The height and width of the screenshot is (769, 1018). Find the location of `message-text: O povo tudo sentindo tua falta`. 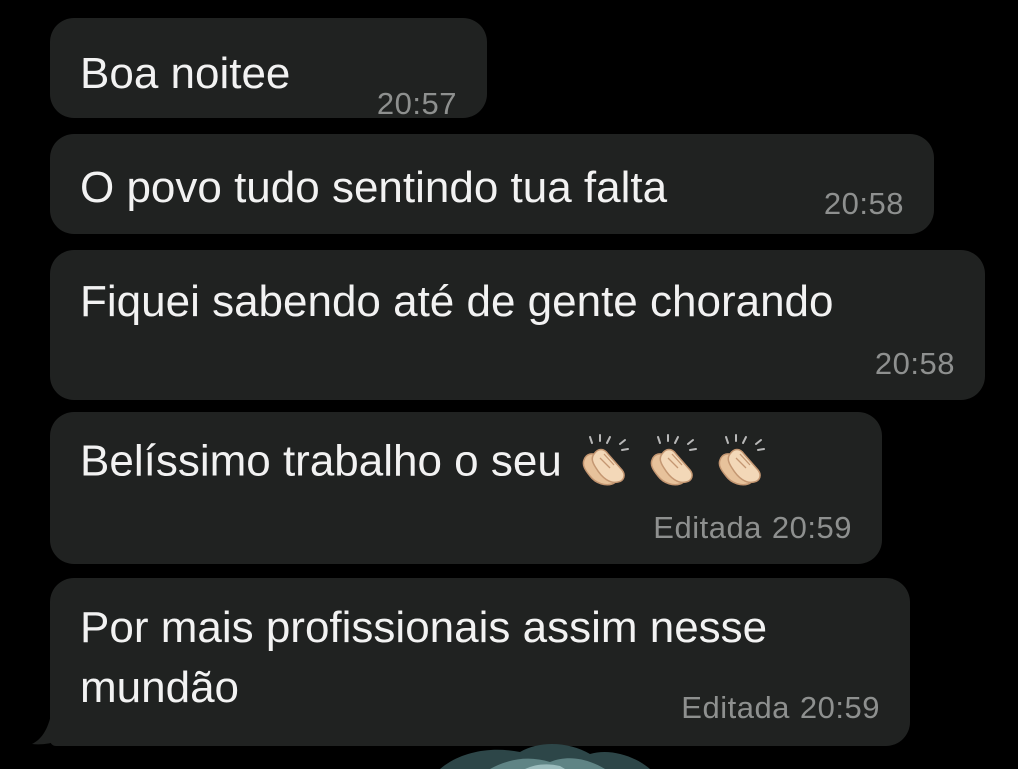

message-text: O povo tudo sentindo tua falta is located at coordinates (374, 187).